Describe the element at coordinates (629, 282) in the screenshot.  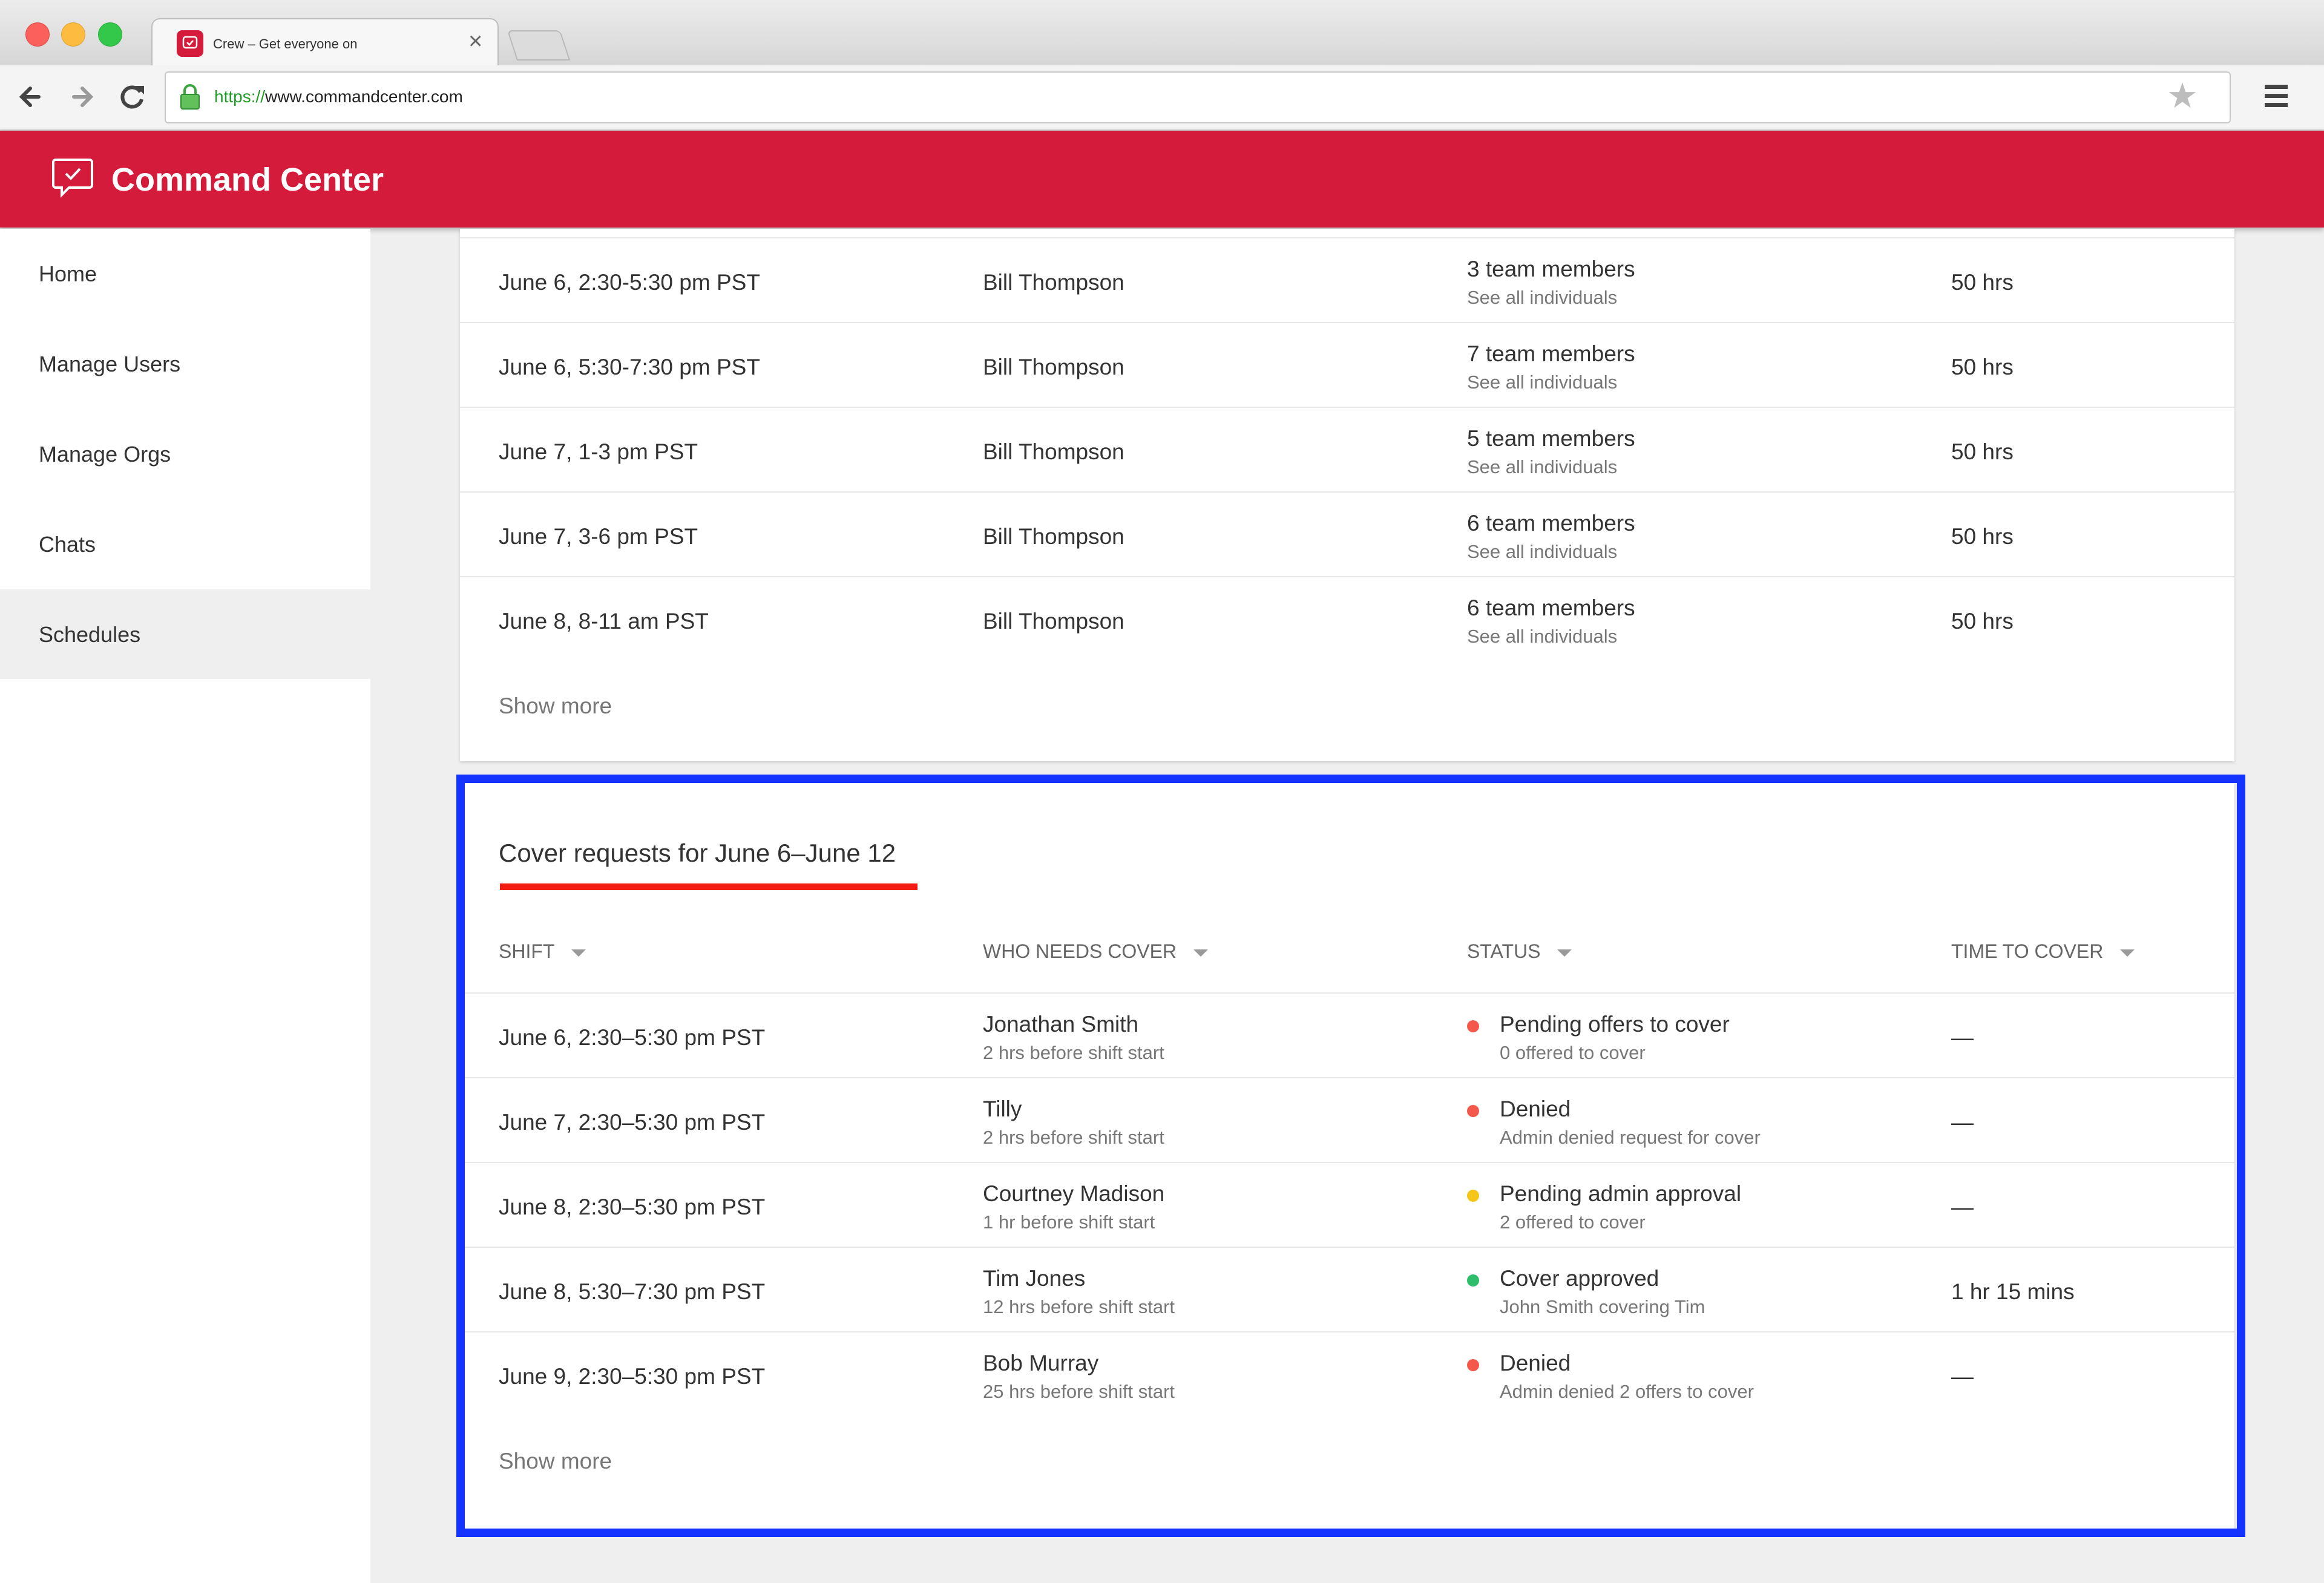
I see `shift-cell: June 6, 2:30-5:30 pm PST` at that location.